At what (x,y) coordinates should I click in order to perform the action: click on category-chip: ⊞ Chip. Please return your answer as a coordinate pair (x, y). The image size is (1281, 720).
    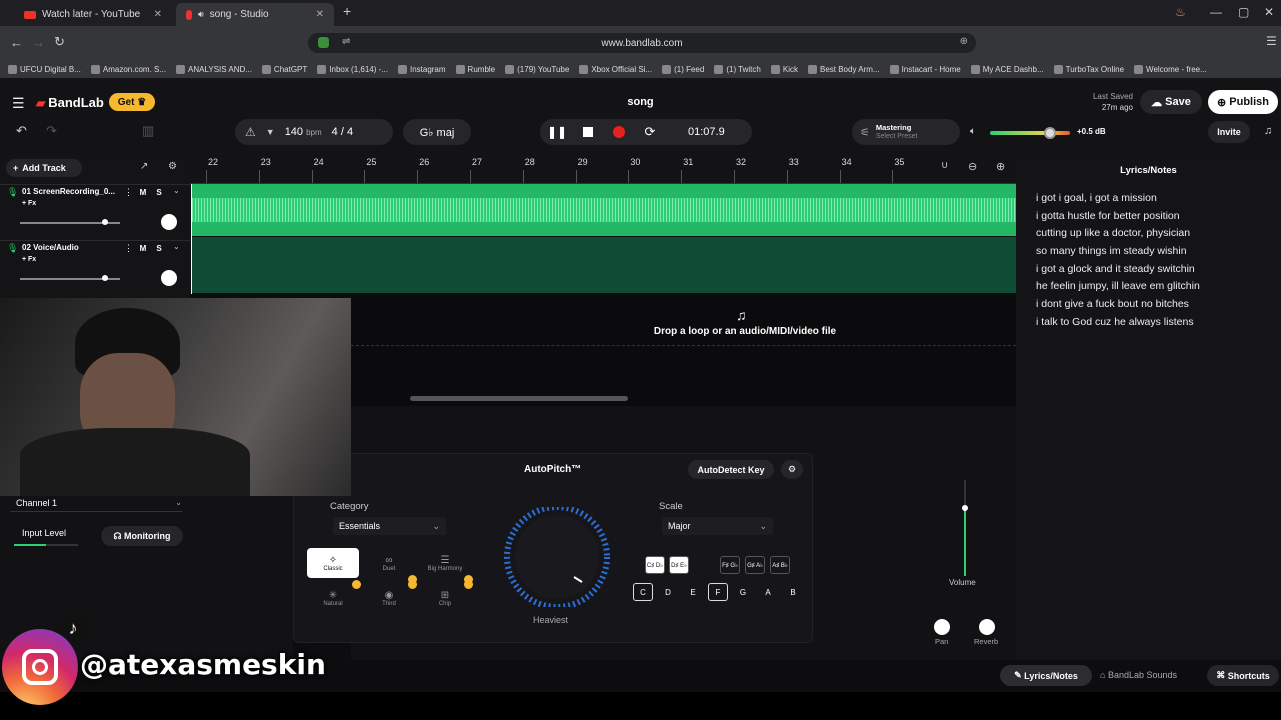
    Looking at the image, I should click on (445, 598).